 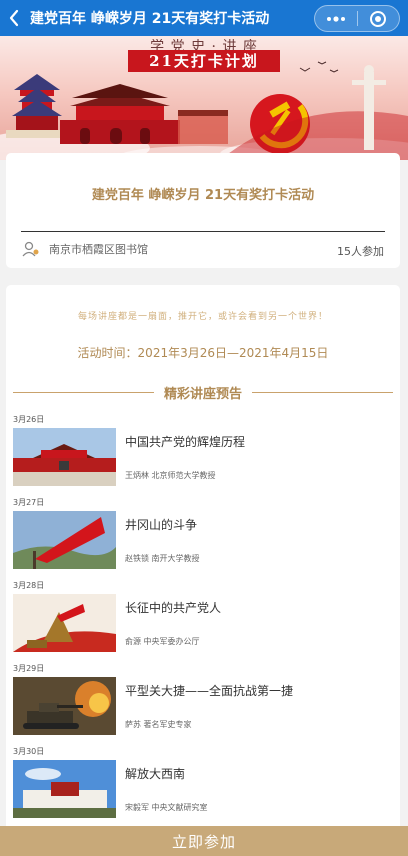 I want to click on page-title: 建党百年 峥嵘岁月 21天有奖打卡活动, so click(x=150, y=19).